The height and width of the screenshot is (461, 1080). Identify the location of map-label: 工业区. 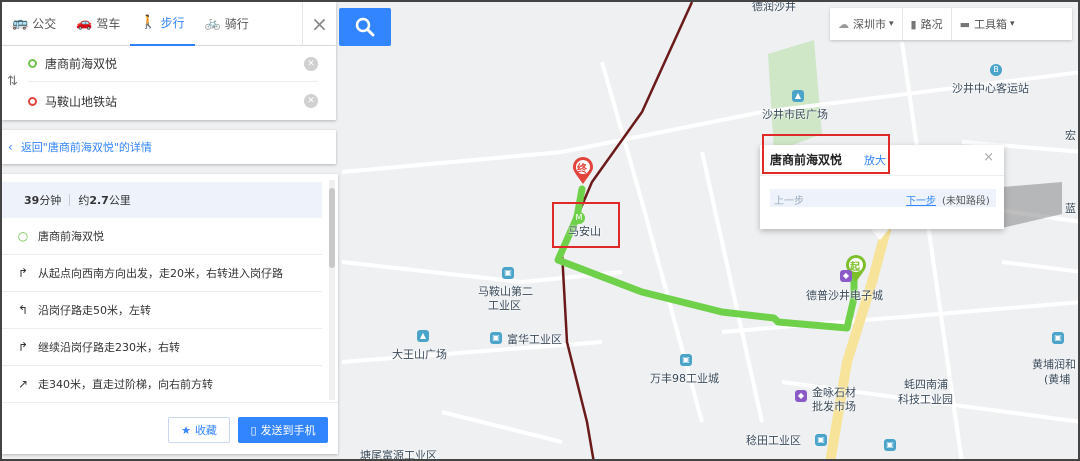
(504, 305).